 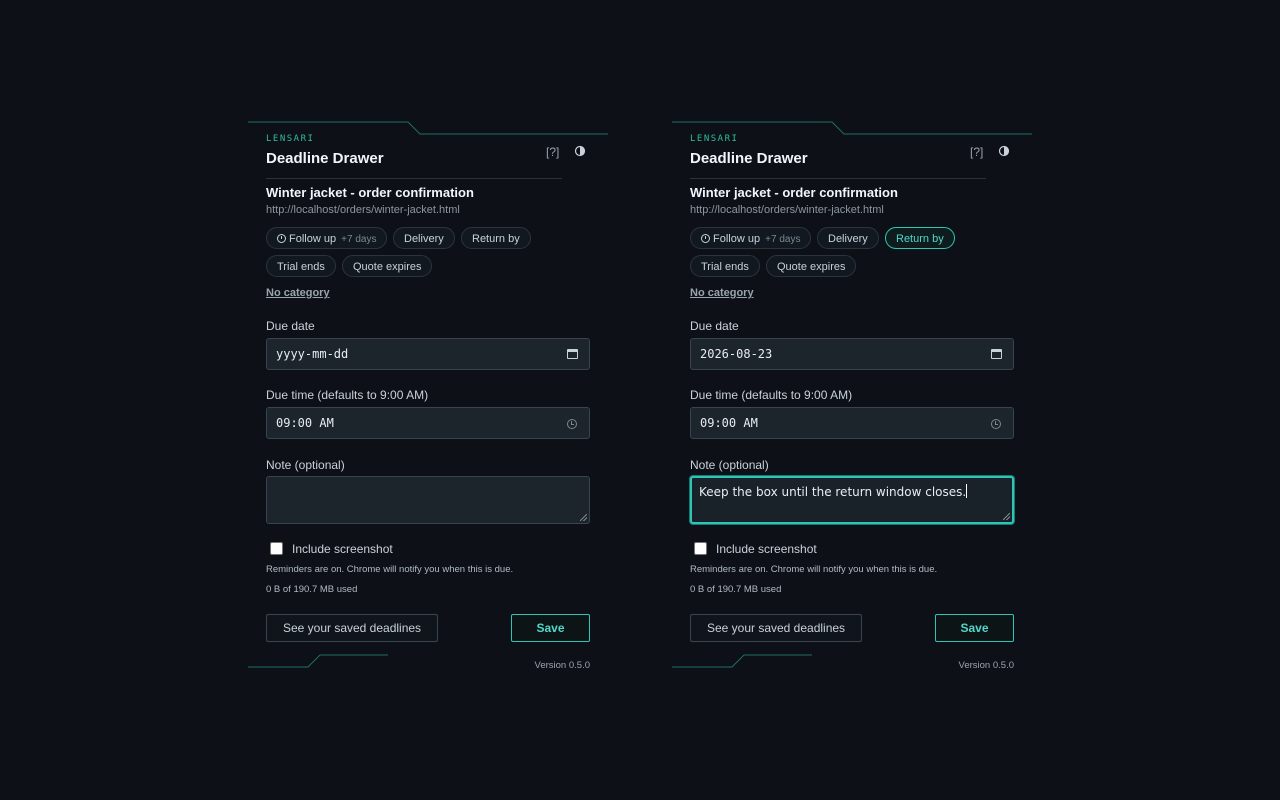 I want to click on due-date-value: 2026-08-23, so click(x=736, y=354).